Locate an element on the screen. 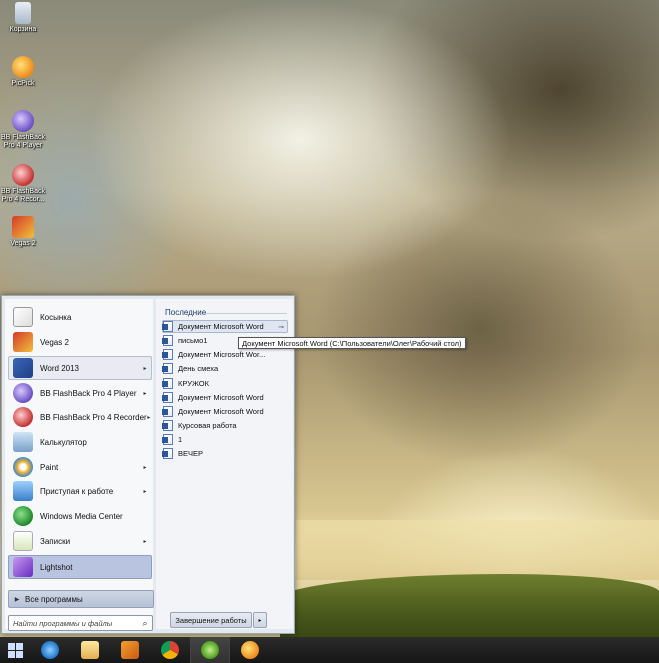  taskbar-item-chrome is located at coordinates (170, 650).